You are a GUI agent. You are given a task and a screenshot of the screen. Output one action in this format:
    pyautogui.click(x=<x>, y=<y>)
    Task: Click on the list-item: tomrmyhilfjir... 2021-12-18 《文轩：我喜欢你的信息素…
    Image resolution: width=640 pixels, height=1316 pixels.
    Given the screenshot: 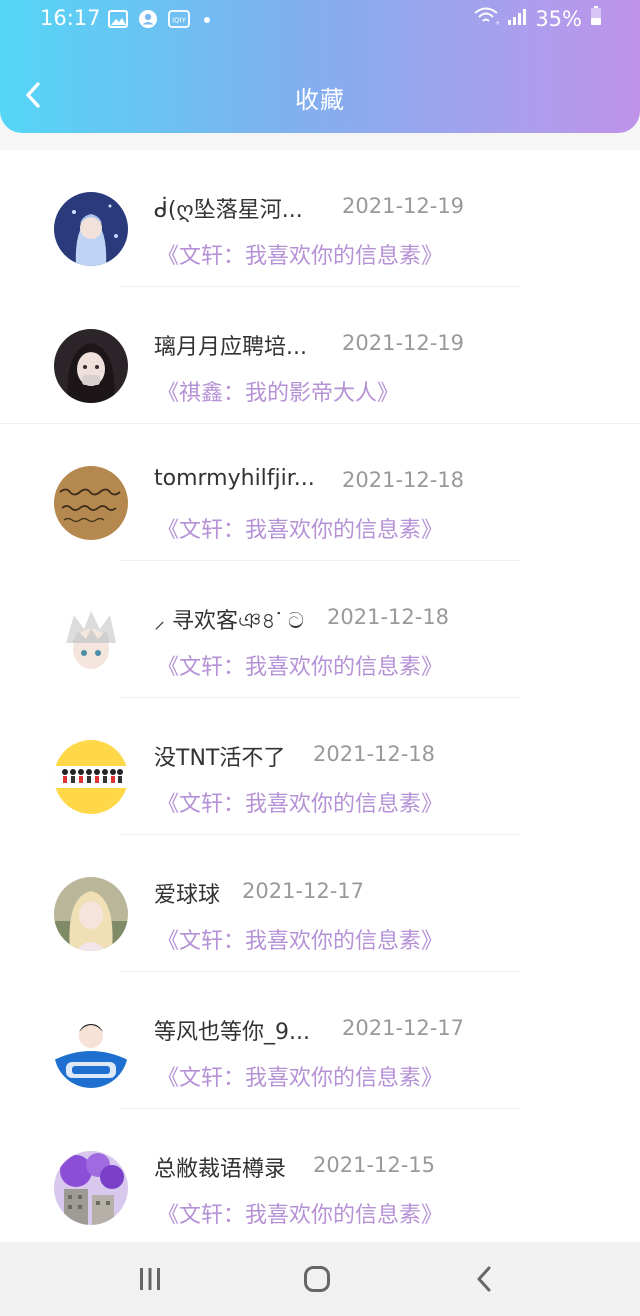 What is the action you would take?
    pyautogui.click(x=320, y=492)
    